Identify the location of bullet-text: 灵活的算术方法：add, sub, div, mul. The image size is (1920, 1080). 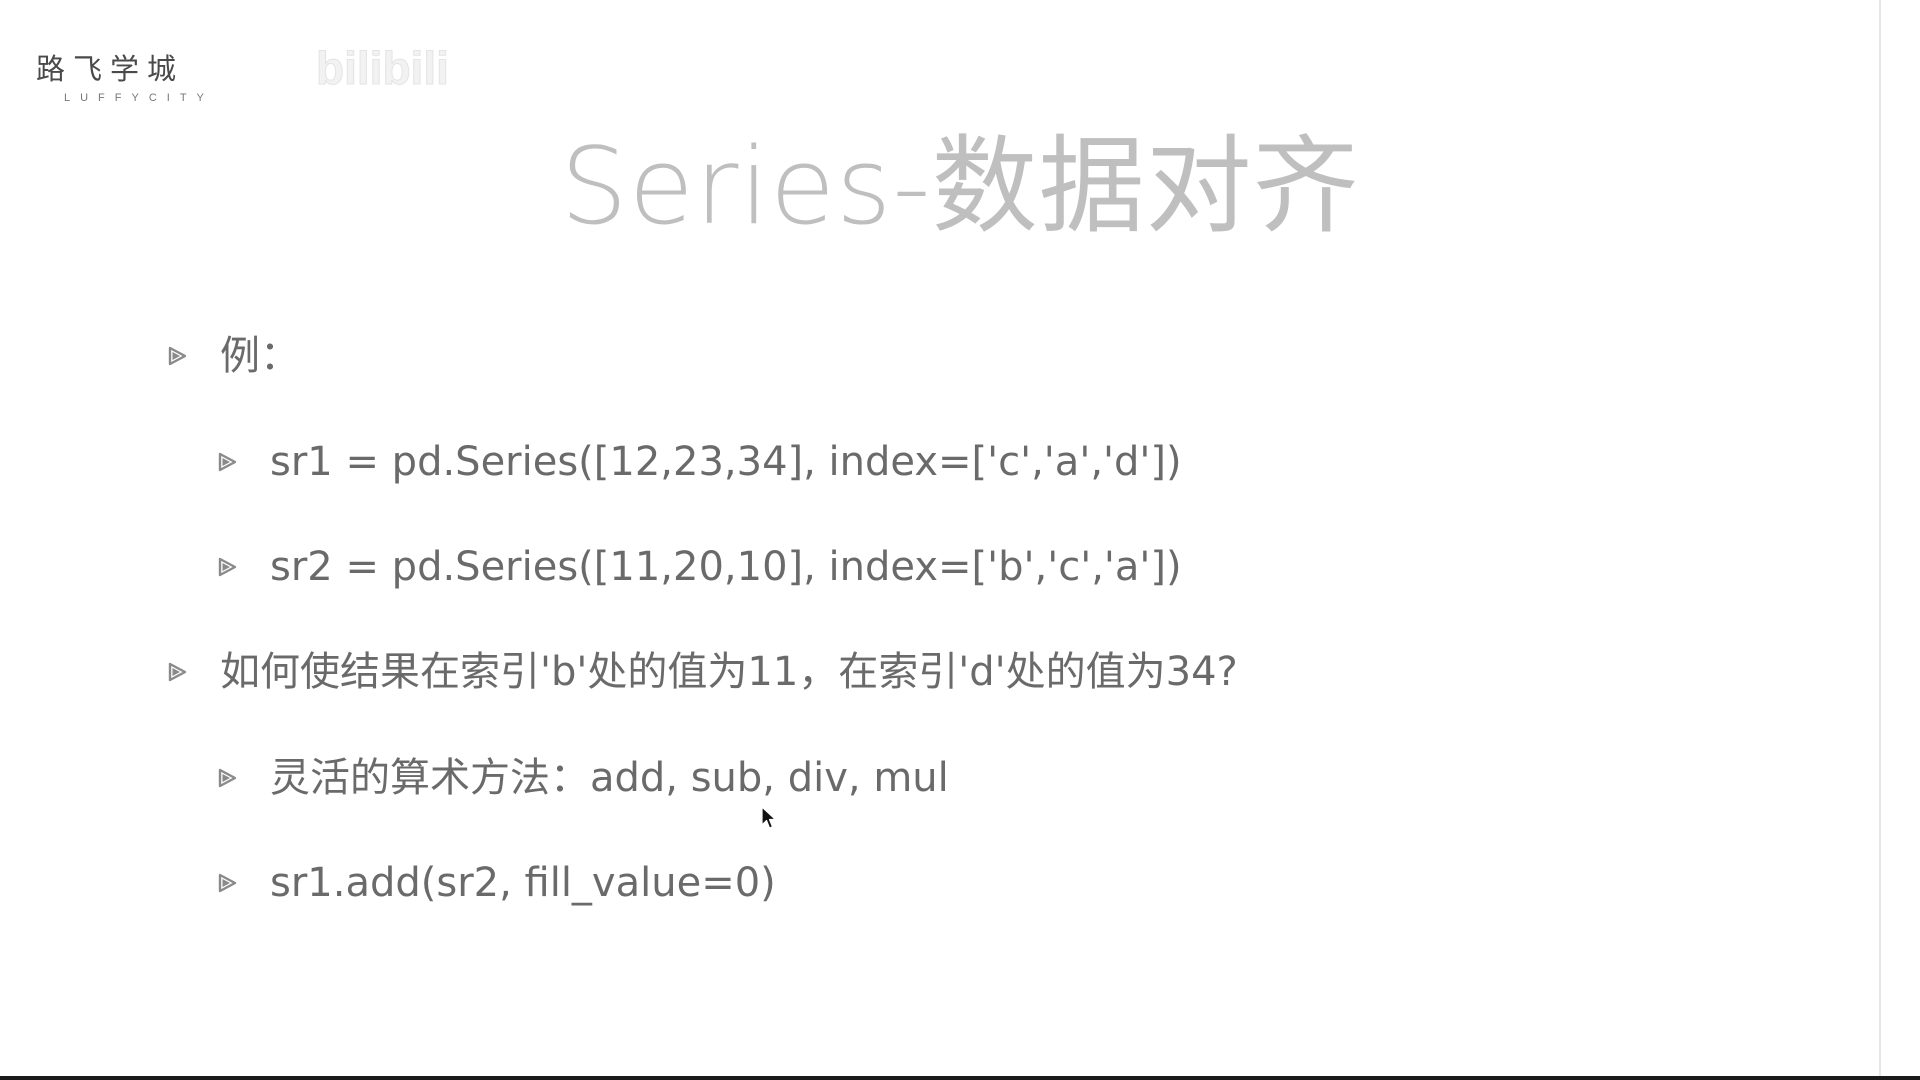
(609, 778).